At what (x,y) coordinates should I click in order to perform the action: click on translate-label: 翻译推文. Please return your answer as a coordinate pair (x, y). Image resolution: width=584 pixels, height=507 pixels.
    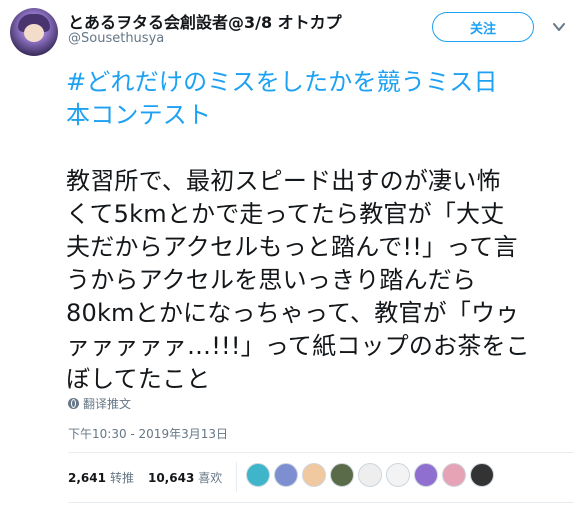
    Looking at the image, I should click on (107, 404).